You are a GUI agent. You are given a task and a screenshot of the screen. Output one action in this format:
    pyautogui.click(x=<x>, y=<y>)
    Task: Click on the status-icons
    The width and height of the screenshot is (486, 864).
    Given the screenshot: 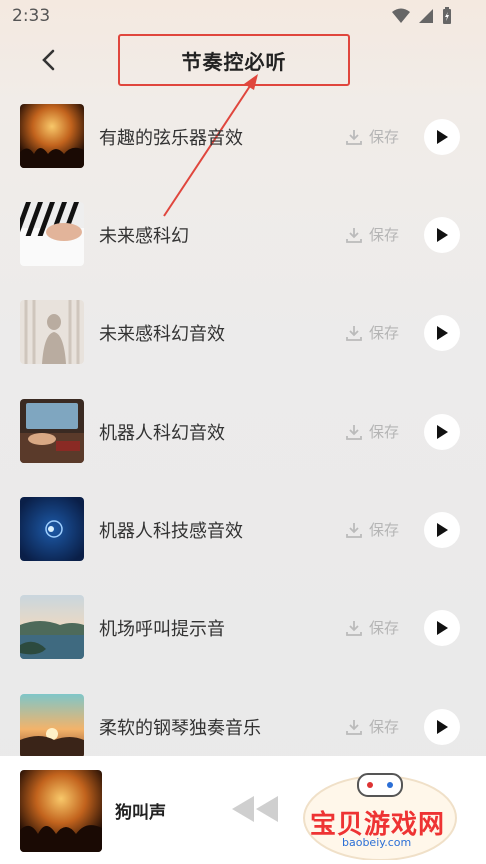 What is the action you would take?
    pyautogui.click(x=422, y=16)
    